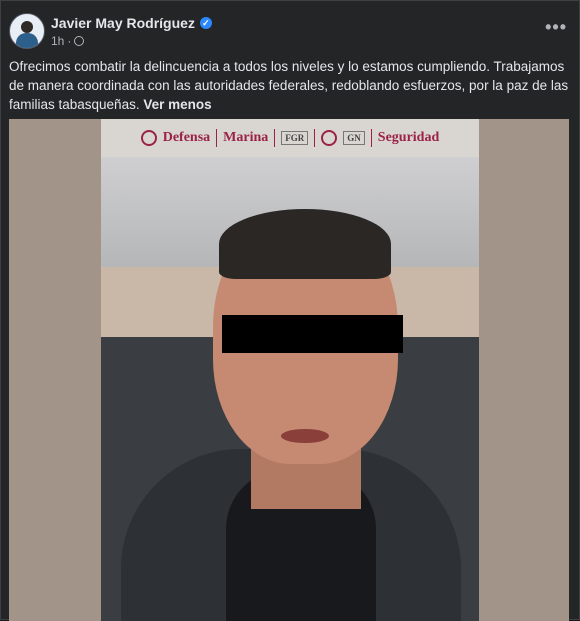 Image resolution: width=580 pixels, height=621 pixels. I want to click on hair, so click(305, 244).